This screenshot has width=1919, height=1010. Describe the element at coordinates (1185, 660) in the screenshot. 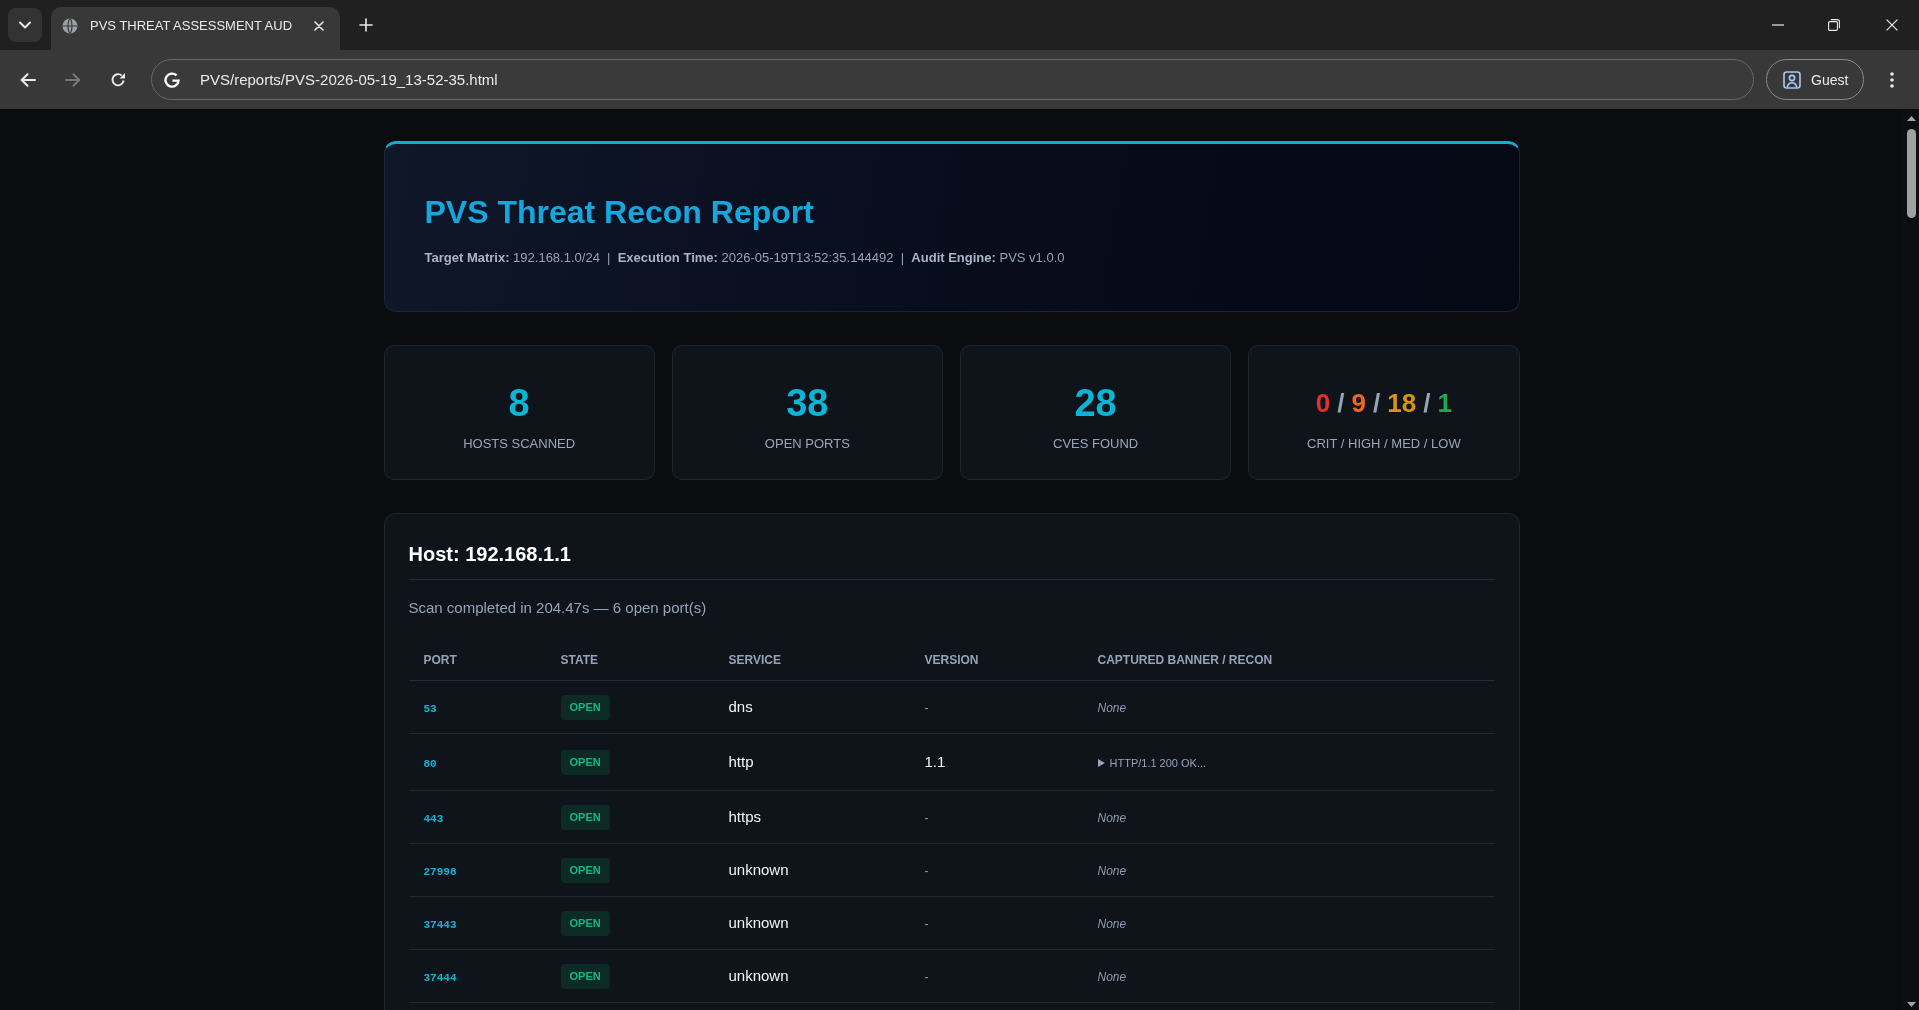

I see `column-header: CAPTURED BANNER / RECON` at that location.